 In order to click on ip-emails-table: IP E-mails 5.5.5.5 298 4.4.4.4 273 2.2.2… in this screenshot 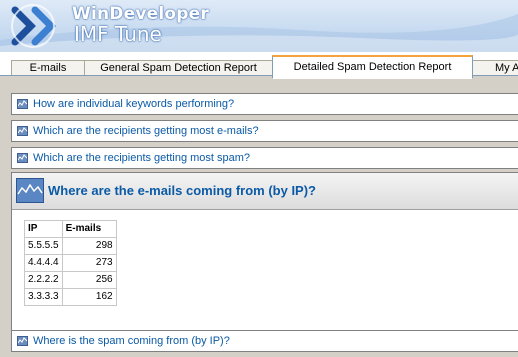, I will do `click(70, 263)`.